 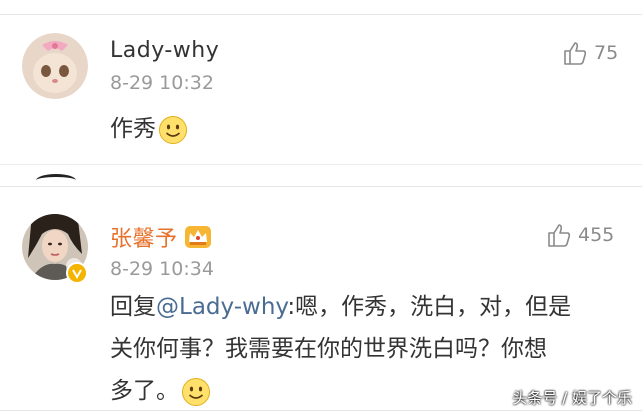 I want to click on timestamp: 8-29 10:34, so click(x=162, y=269).